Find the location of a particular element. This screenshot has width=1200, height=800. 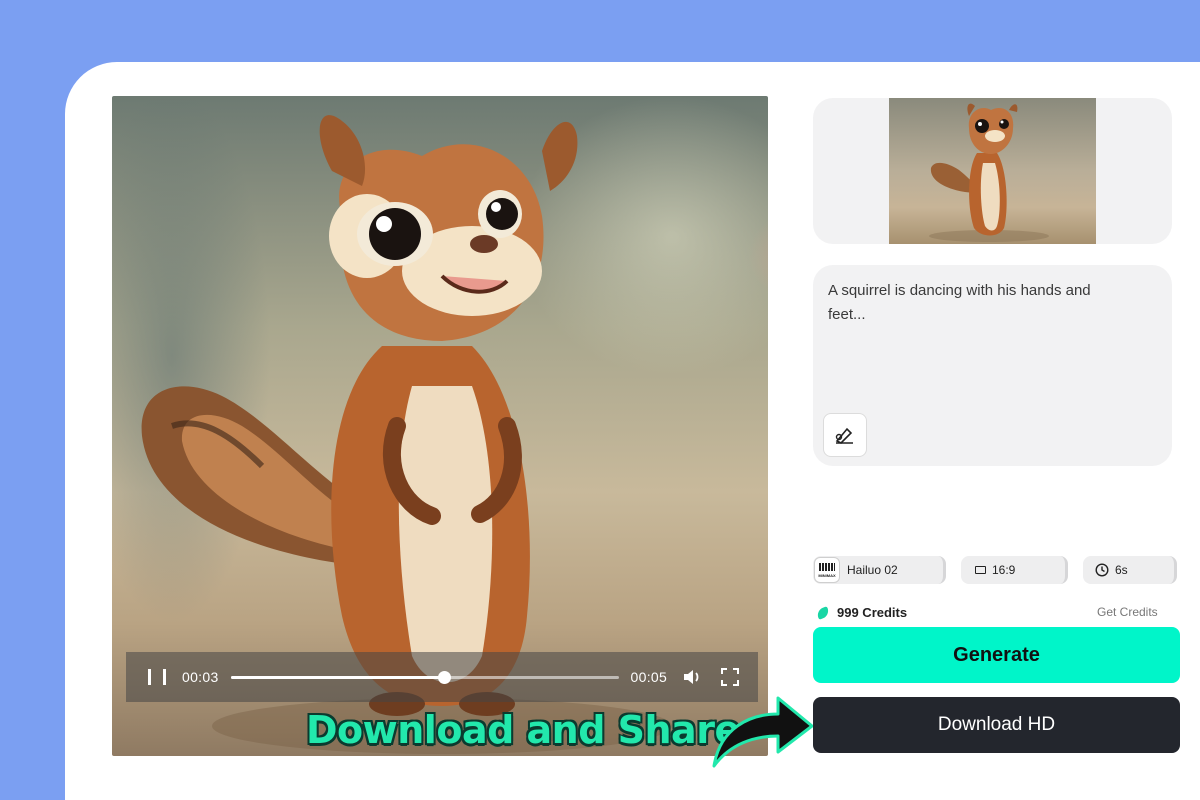

reference-image-thumbnail is located at coordinates (992, 171).